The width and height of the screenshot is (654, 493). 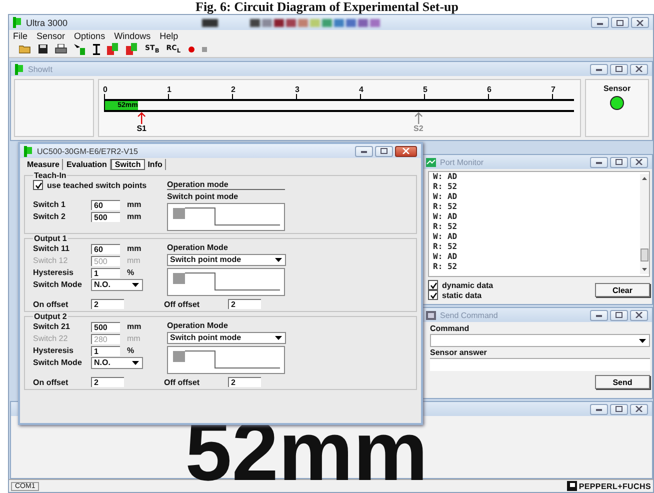 I want to click on switch-marker-label: S1, so click(x=141, y=128).